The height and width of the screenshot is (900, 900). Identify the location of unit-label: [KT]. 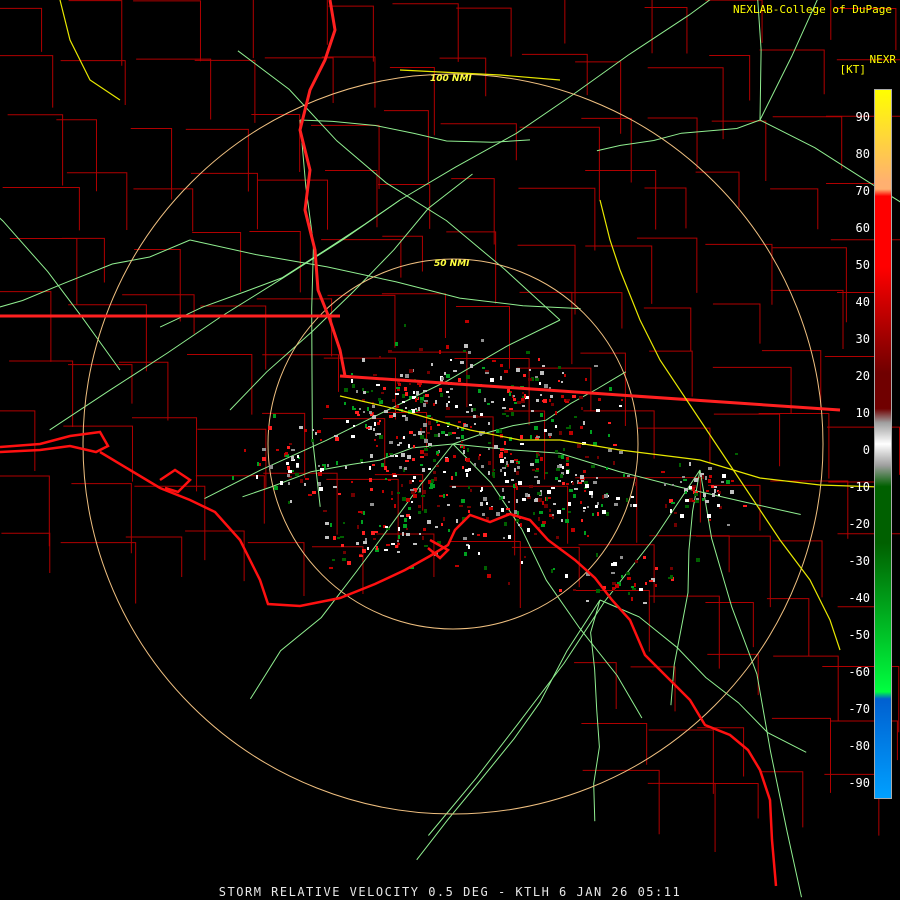
(853, 69).